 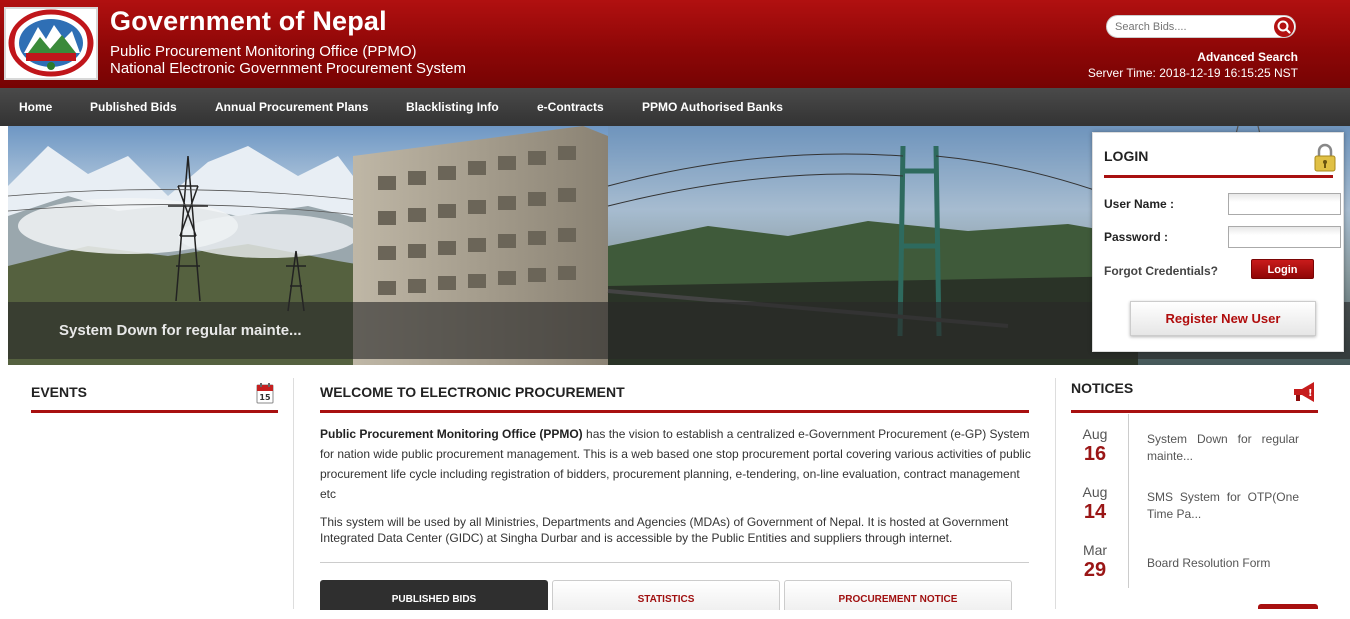 What do you see at coordinates (1126, 156) in the screenshot?
I see `login-title: LOGIN` at bounding box center [1126, 156].